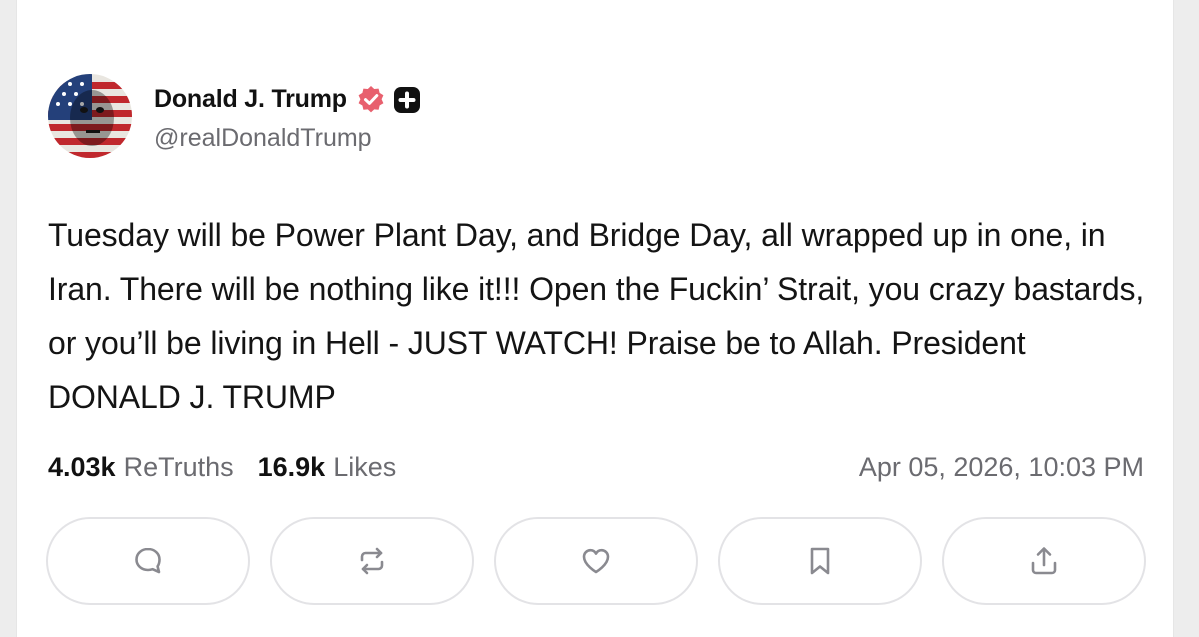 This screenshot has width=1199, height=637. I want to click on action-bar, so click(596, 561).